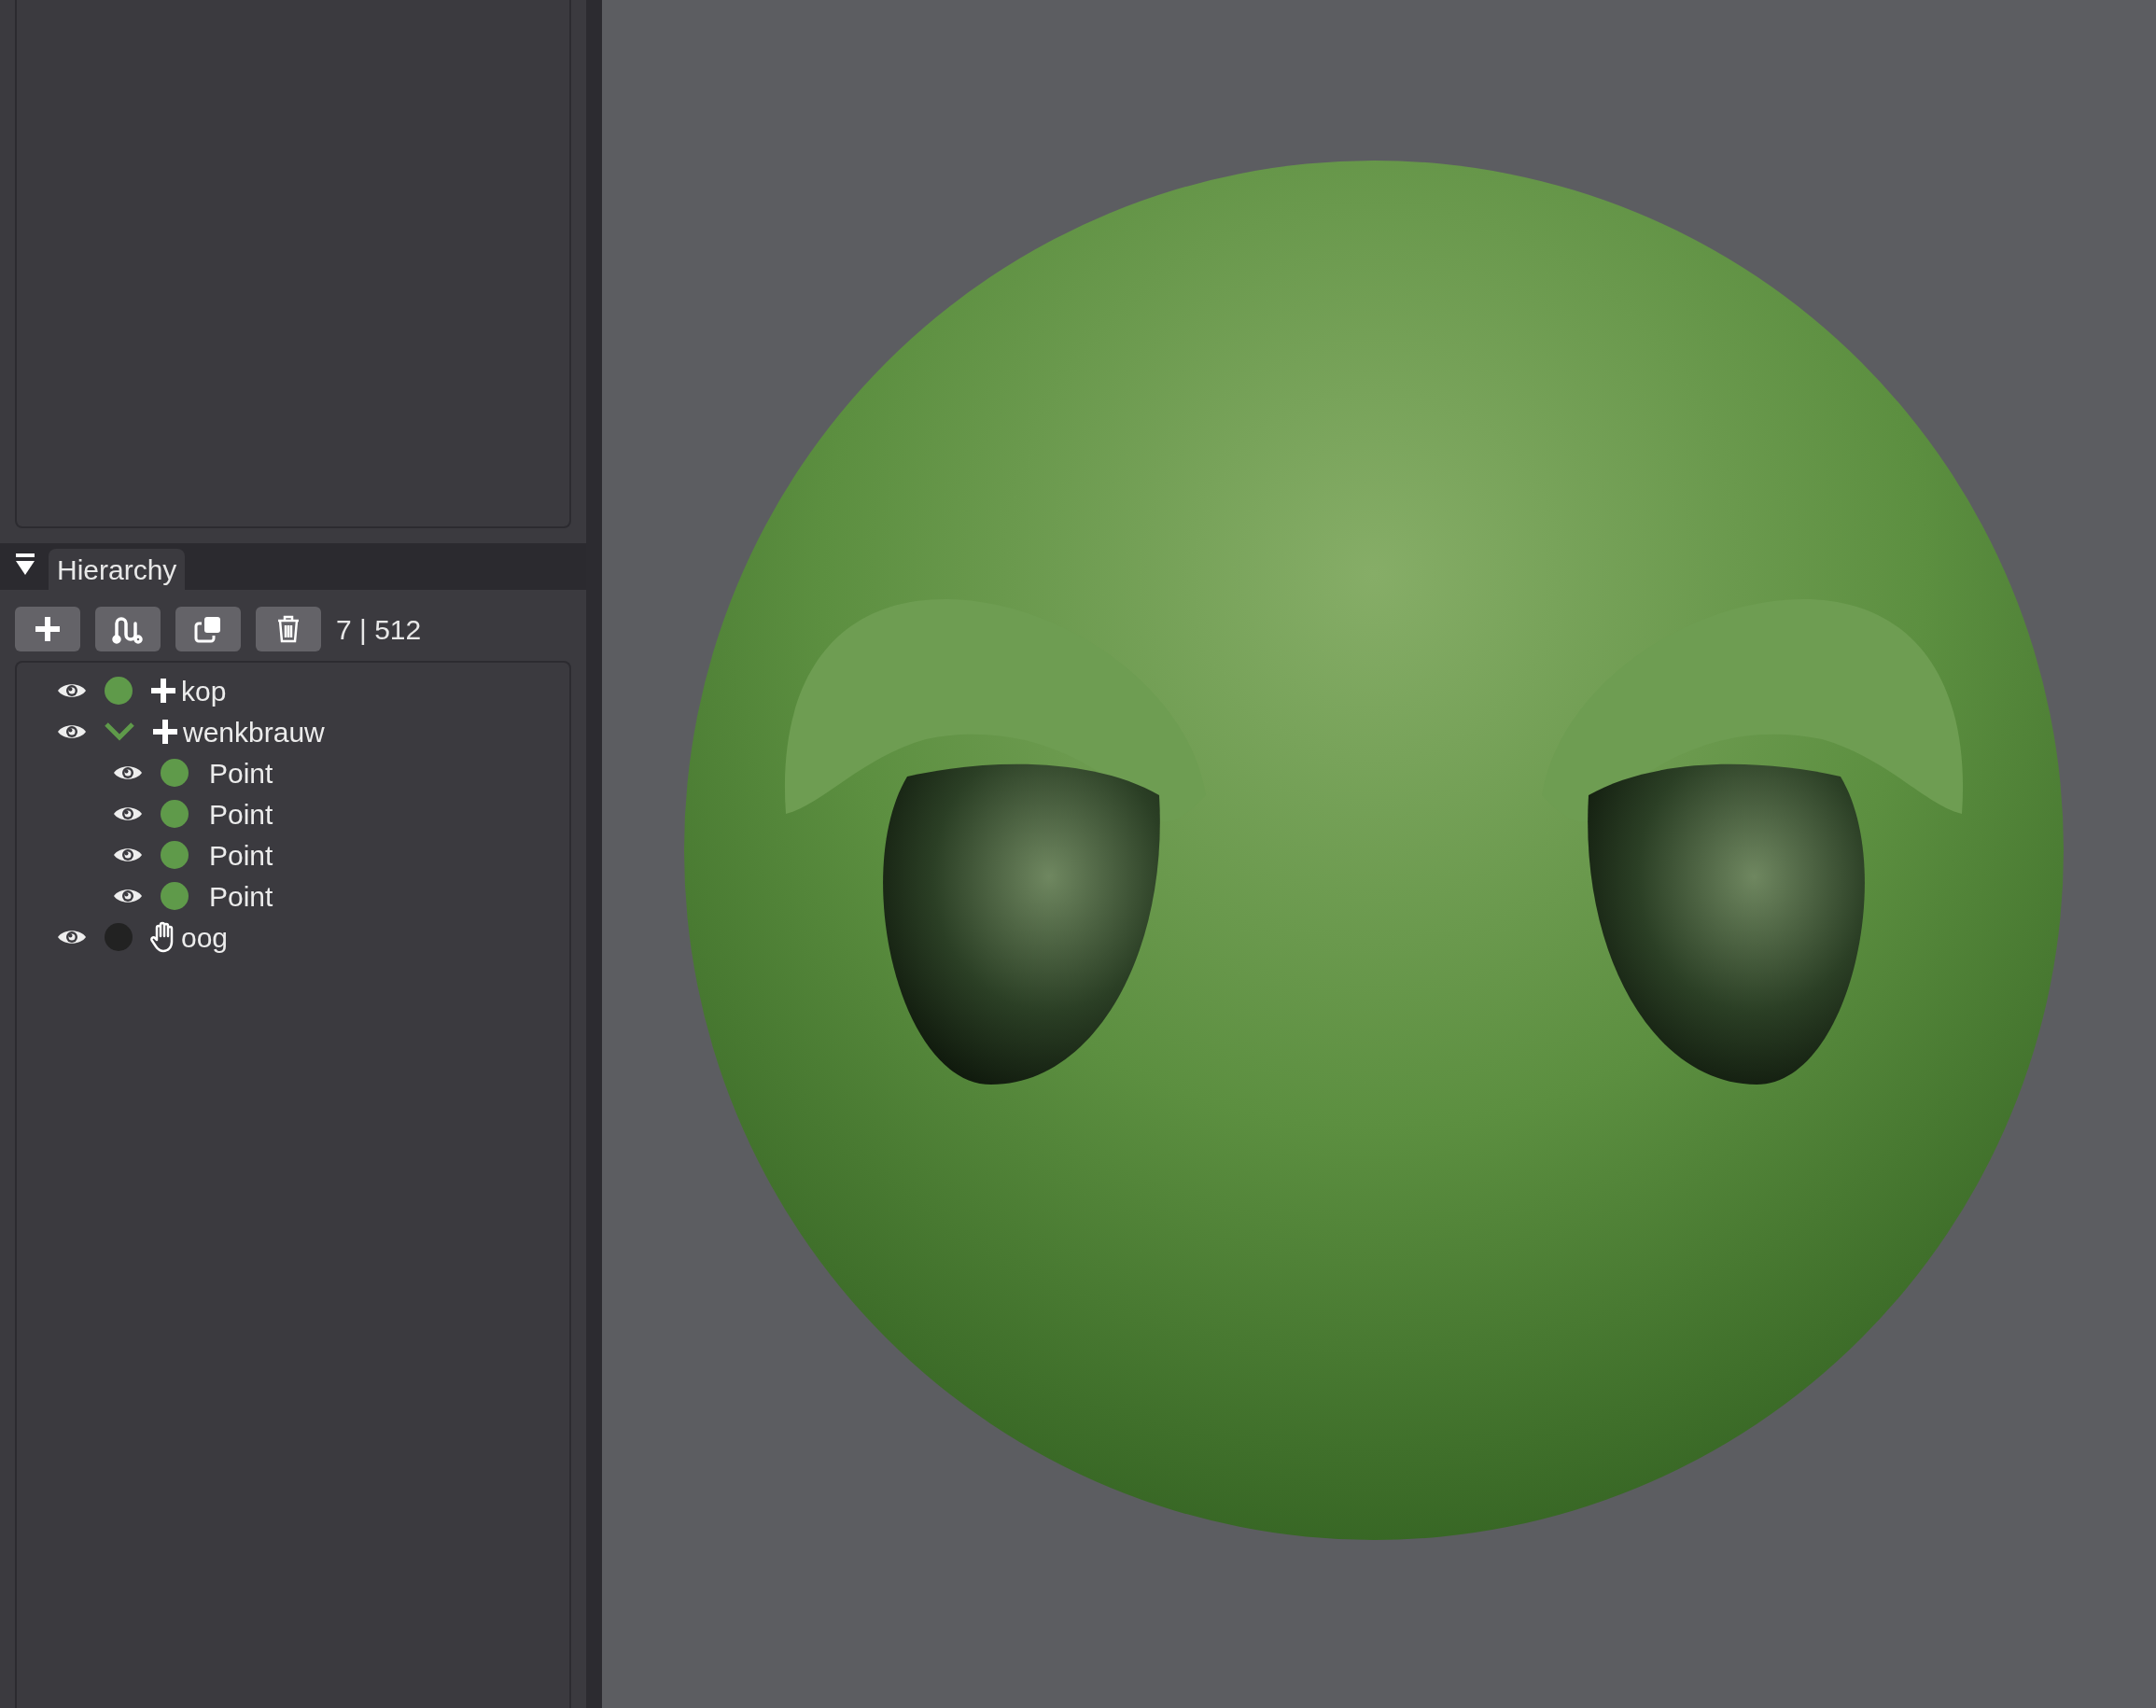  Describe the element at coordinates (379, 629) in the screenshot. I see `object-count: 7 | 512` at that location.